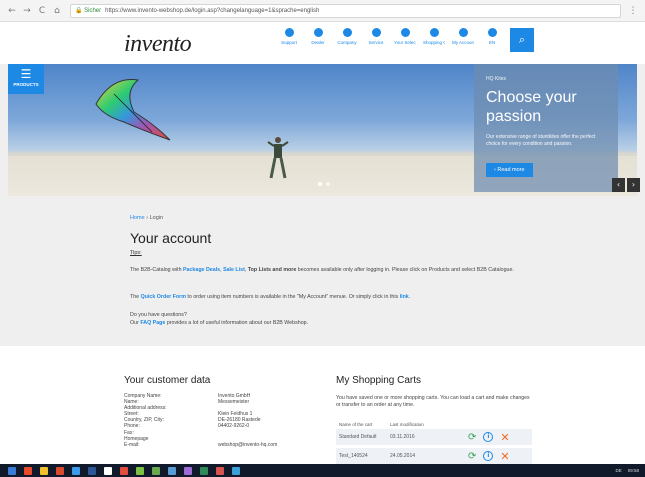 Image resolution: width=645 pixels, height=477 pixels. I want to click on quick-order-form-link: Quick Order Form, so click(163, 297).